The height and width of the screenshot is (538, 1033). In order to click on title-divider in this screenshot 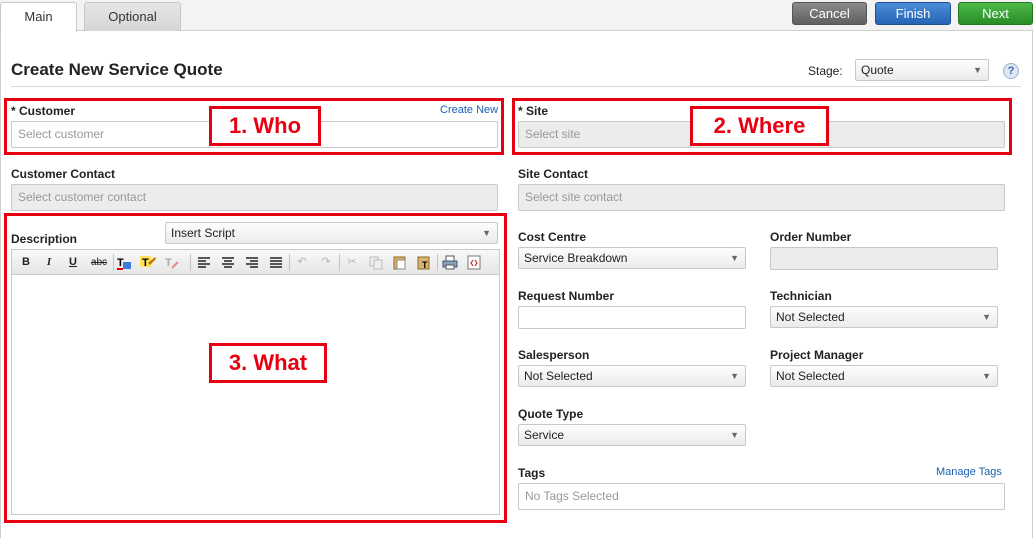, I will do `click(516, 86)`.